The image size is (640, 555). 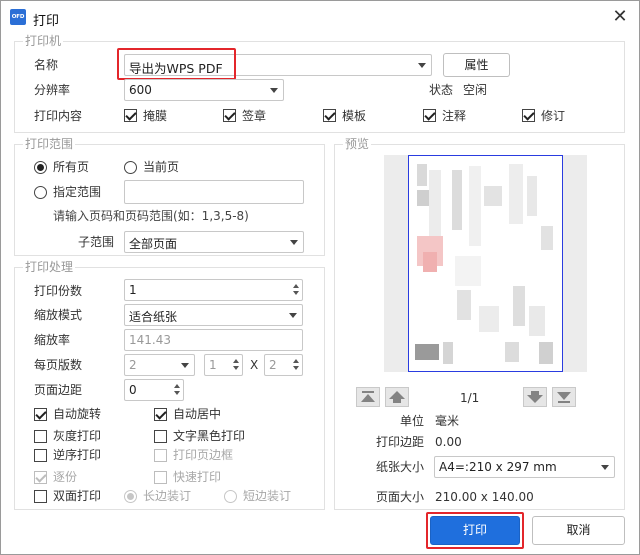 I want to click on short-edge-label: 短边装订, so click(x=267, y=496).